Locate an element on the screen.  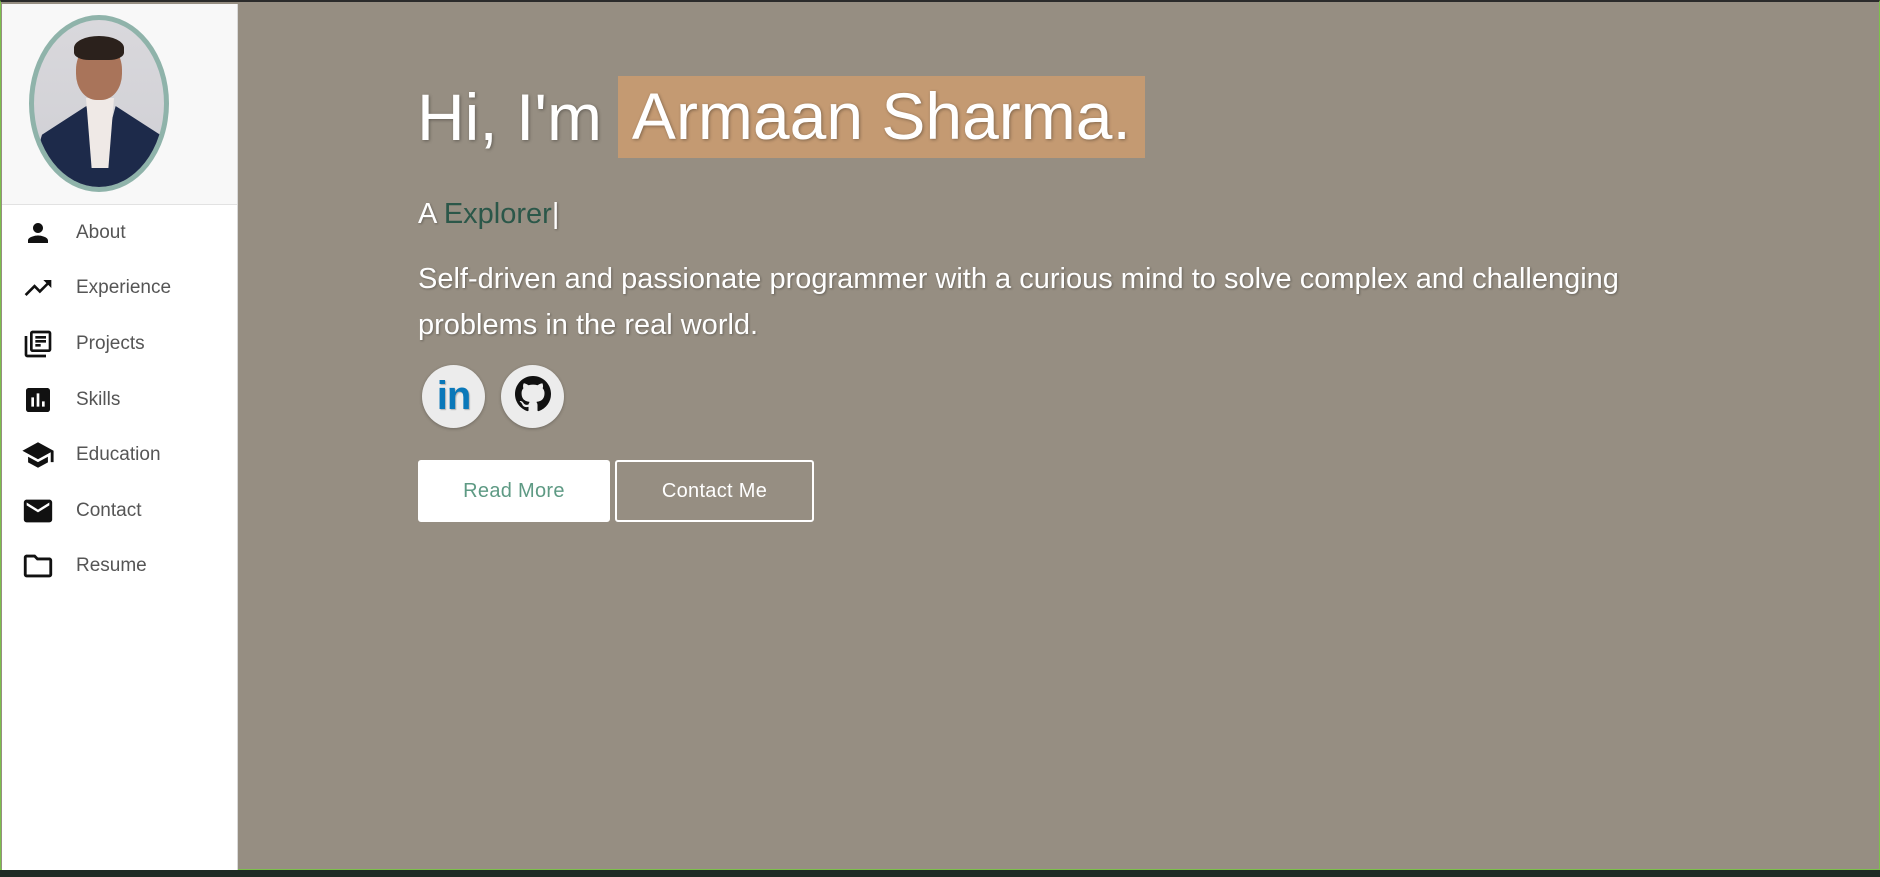
github-icon is located at coordinates (532, 396).